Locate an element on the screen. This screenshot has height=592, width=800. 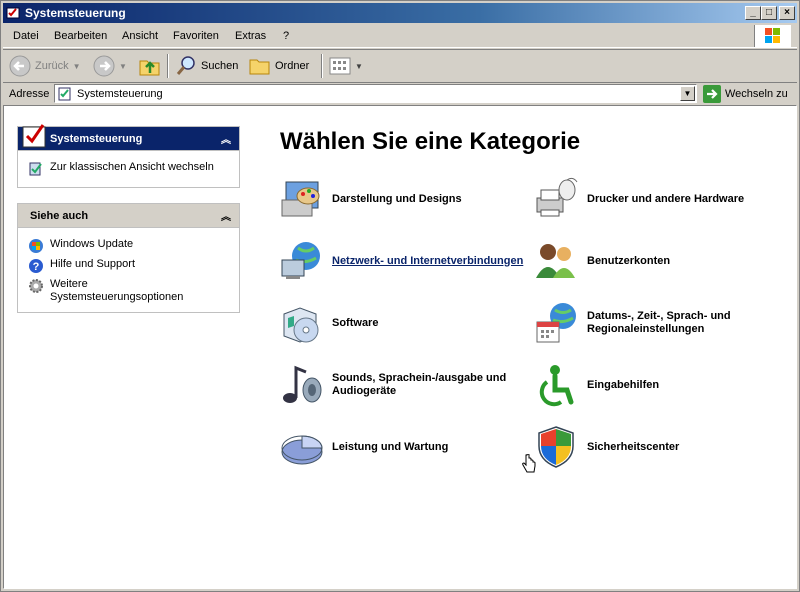
category-appearance: Darstellung und Designs is located at coordinates (415, 199).